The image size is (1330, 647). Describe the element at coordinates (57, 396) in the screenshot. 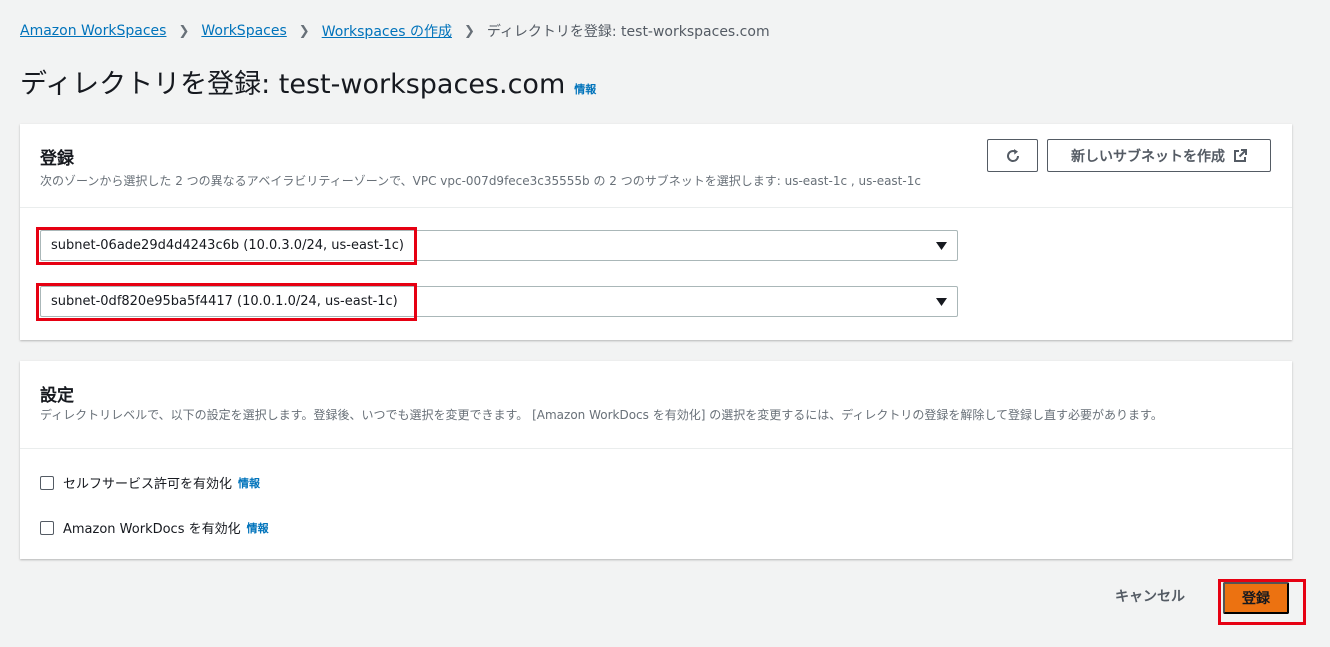

I see `settings-panel-title: 設定` at that location.